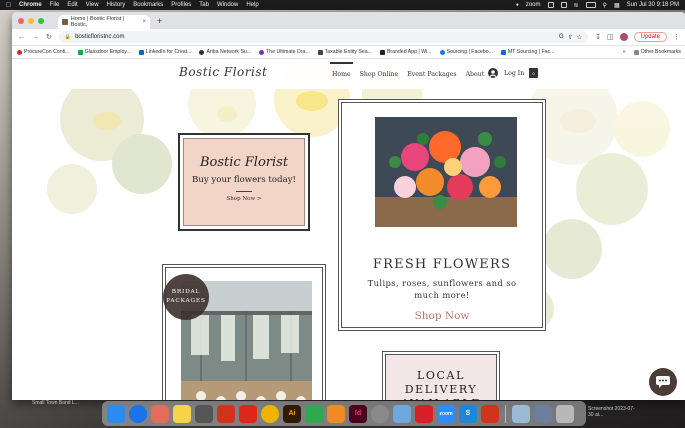 The height and width of the screenshot is (428, 685). I want to click on zoom-status-icon: ●, so click(517, 5).